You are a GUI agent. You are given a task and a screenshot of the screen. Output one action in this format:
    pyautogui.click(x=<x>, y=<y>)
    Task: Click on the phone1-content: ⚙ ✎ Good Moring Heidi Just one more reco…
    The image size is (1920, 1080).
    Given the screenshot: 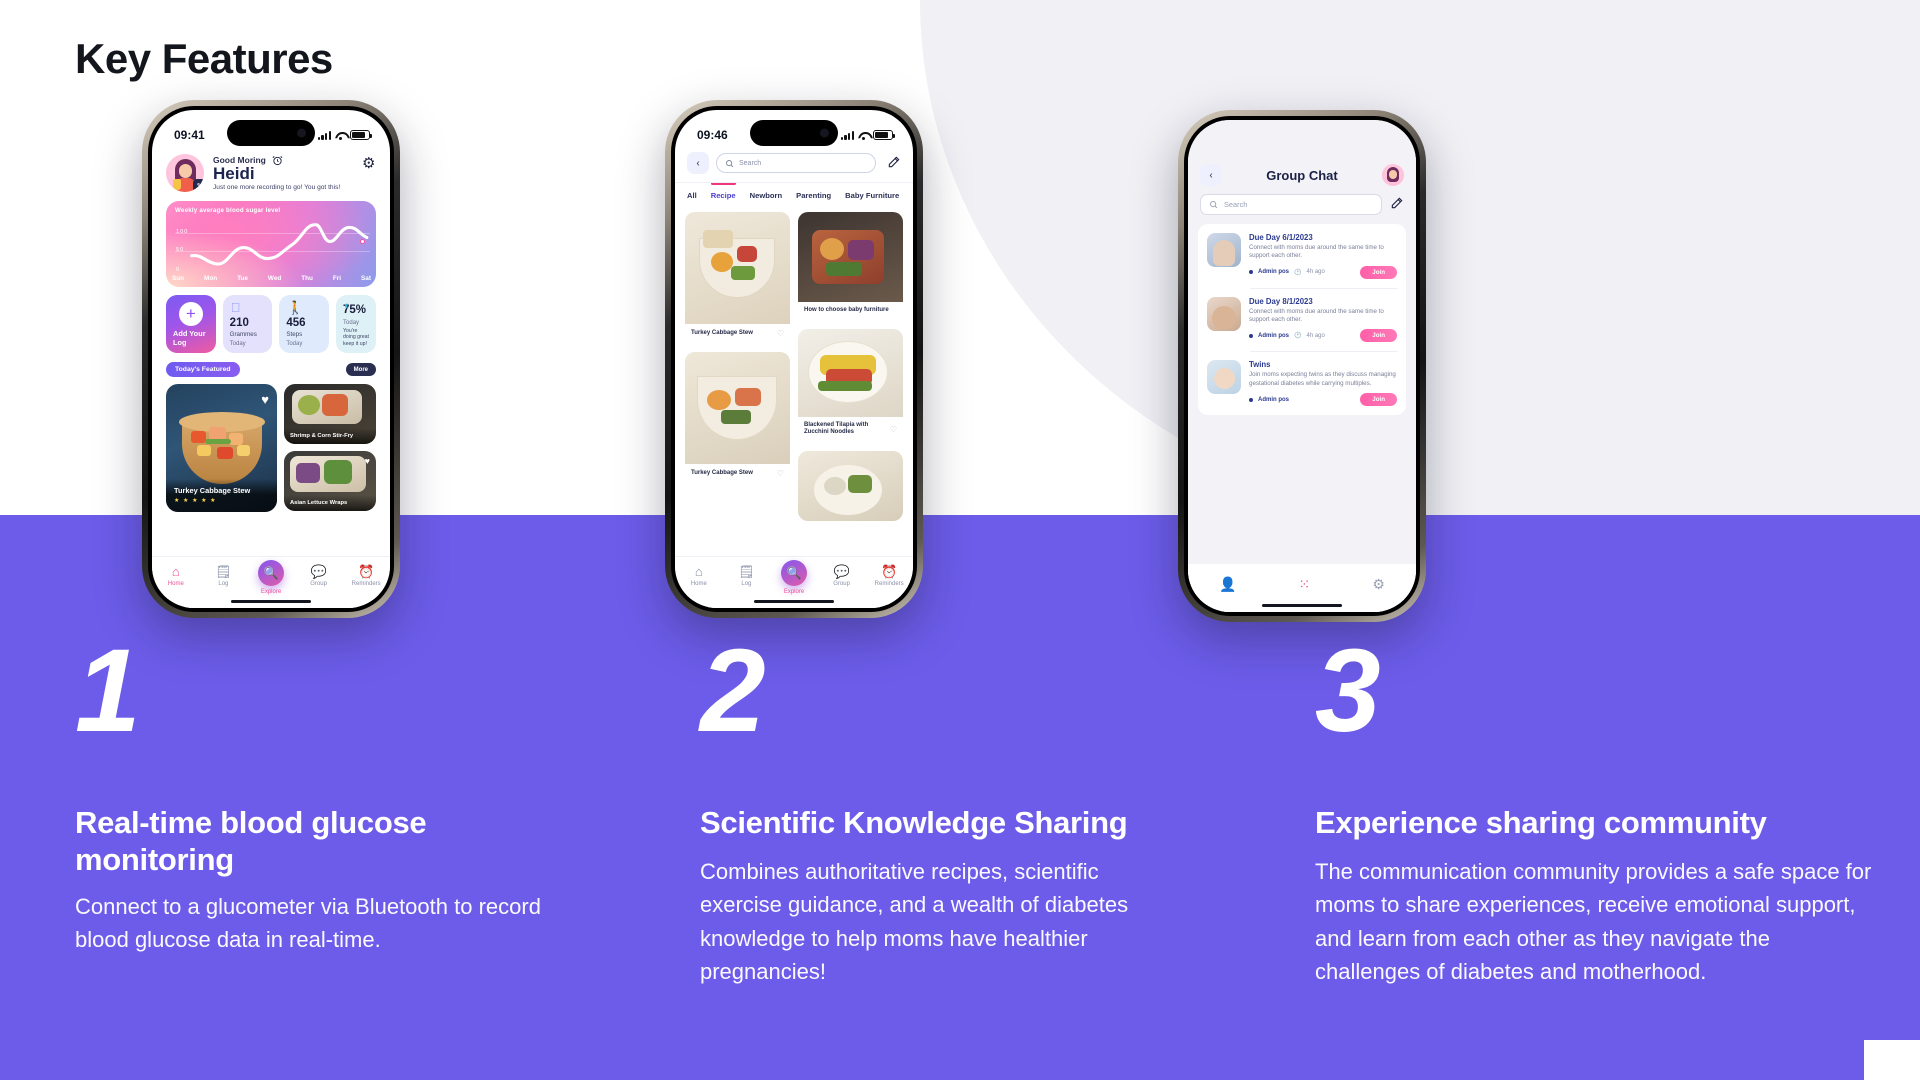 What is the action you would take?
    pyautogui.click(x=271, y=359)
    